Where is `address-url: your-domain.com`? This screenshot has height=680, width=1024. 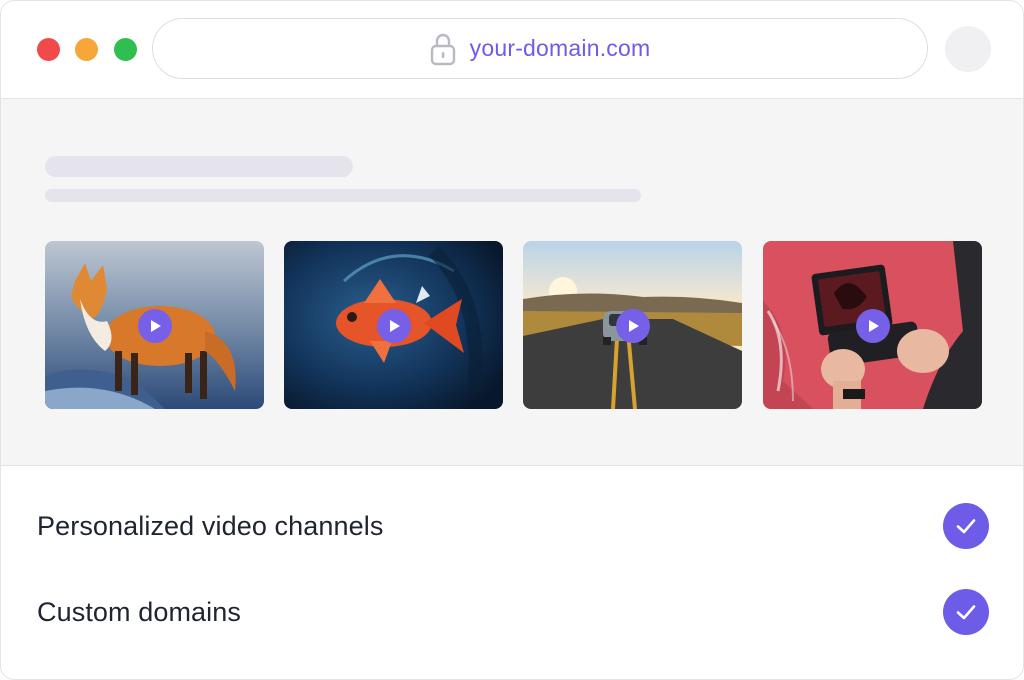
address-url: your-domain.com is located at coordinates (560, 48).